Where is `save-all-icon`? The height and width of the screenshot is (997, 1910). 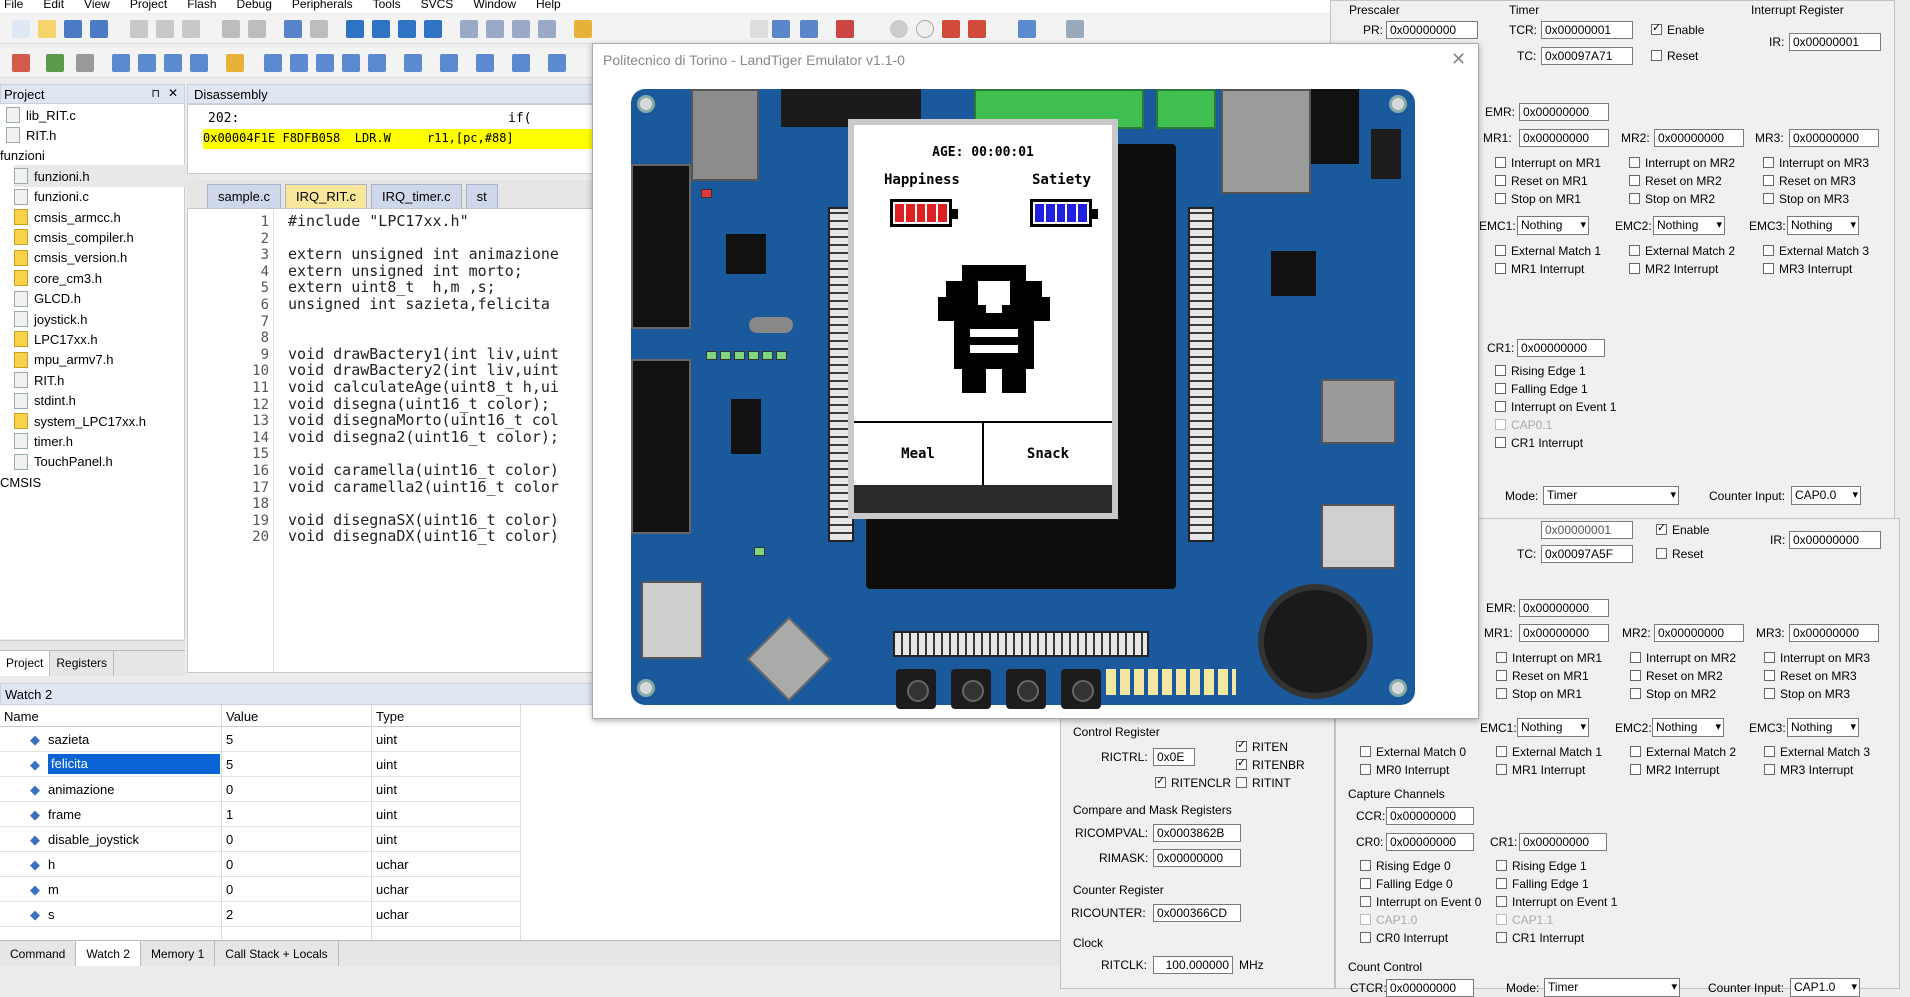 save-all-icon is located at coordinates (99, 29).